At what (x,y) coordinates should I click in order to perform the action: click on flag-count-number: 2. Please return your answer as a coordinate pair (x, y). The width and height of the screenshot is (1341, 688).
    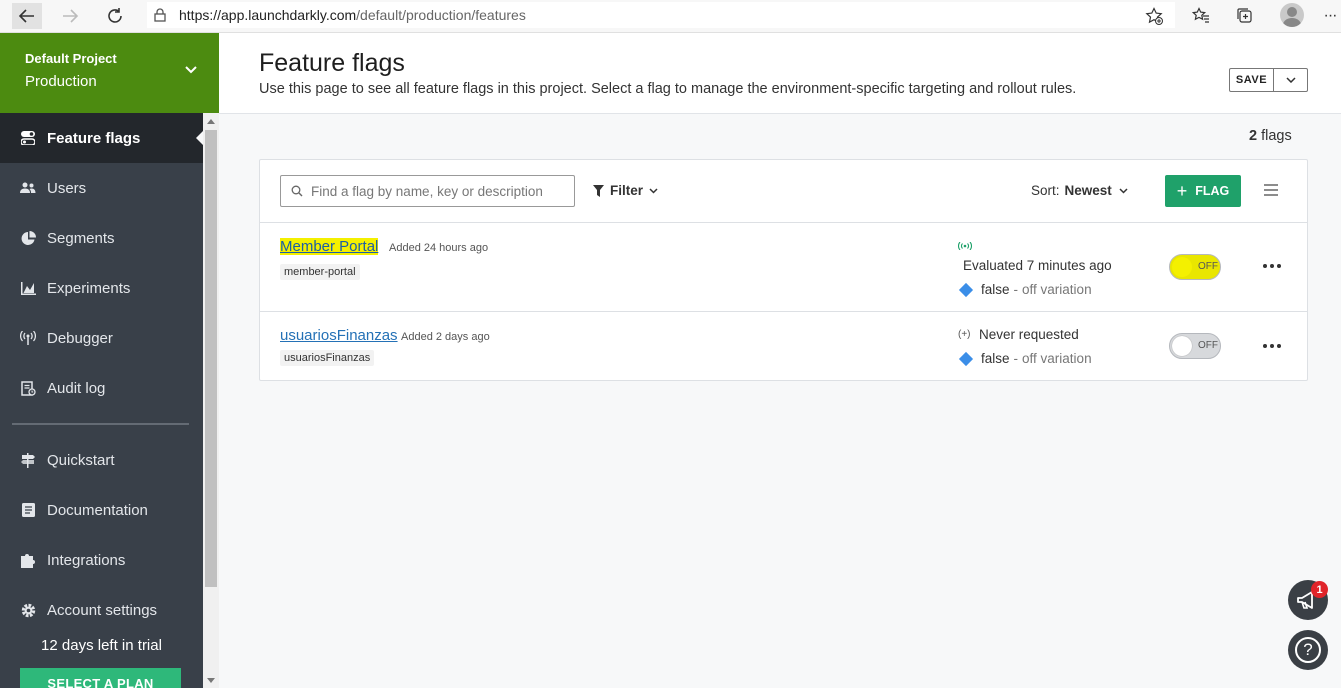
    Looking at the image, I should click on (1253, 136).